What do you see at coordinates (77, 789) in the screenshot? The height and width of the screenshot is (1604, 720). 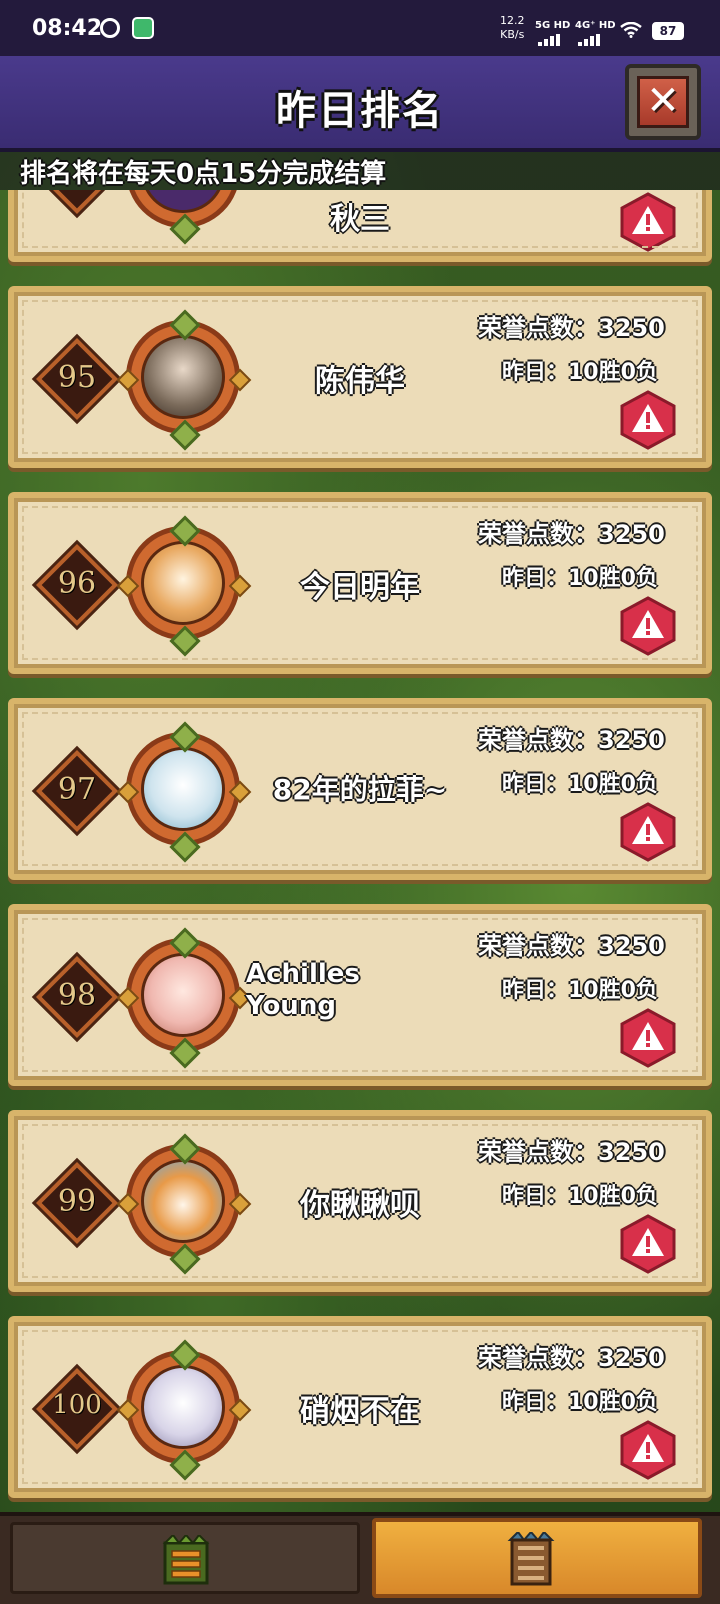 I see `rank-number: 97` at bounding box center [77, 789].